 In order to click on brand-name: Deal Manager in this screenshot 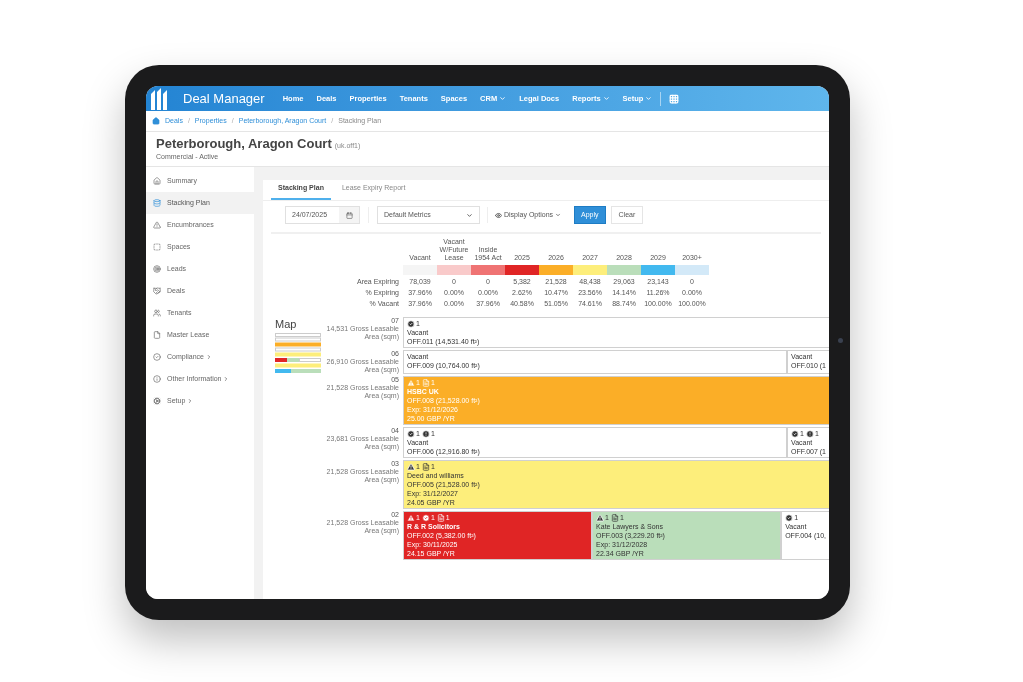, I will do `click(224, 98)`.